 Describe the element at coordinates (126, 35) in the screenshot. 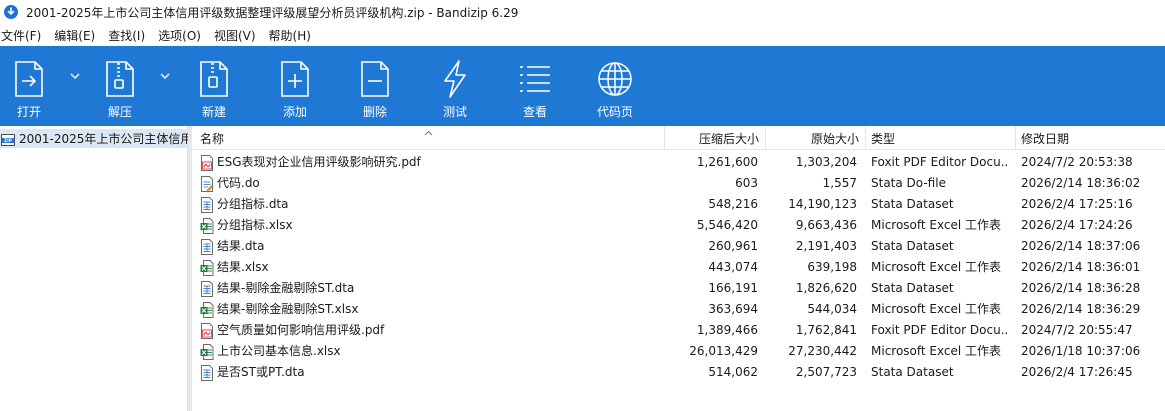

I see `menu-find: 查找(I)` at that location.